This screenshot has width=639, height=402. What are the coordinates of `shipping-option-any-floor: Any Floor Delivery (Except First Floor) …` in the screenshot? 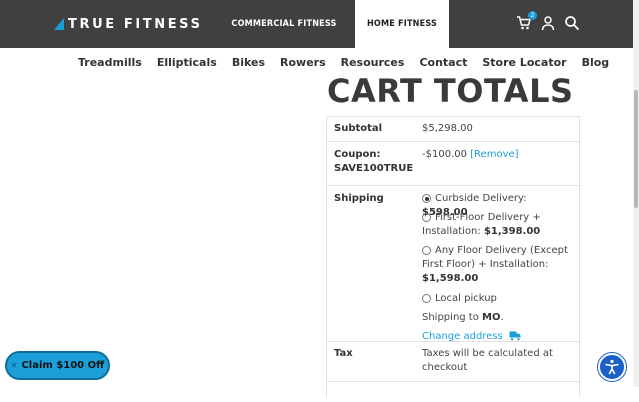 It's located at (497, 265).